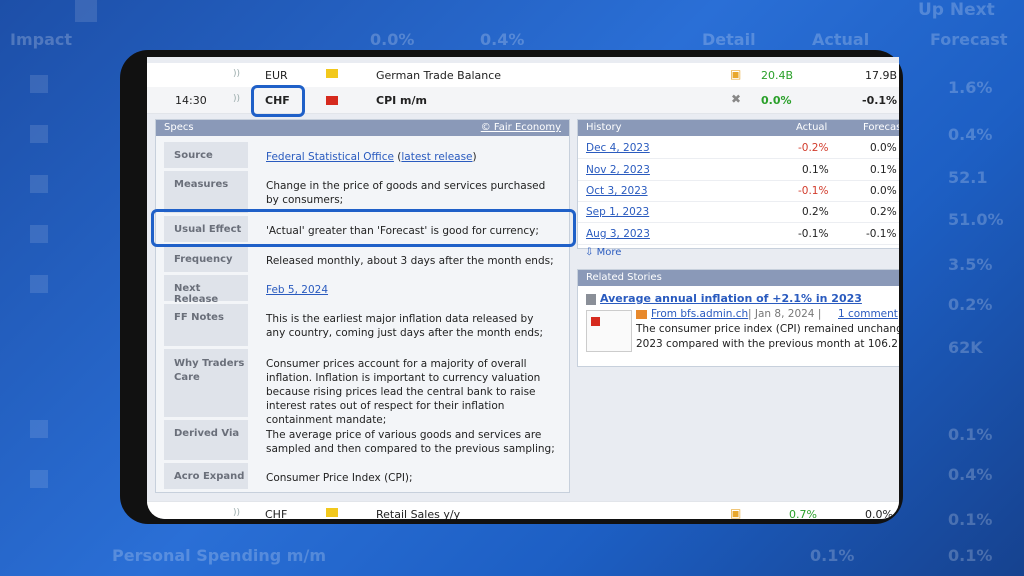 The height and width of the screenshot is (576, 1024). What do you see at coordinates (738, 234) in the screenshot?
I see `history-row: Aug 3, 2023 -0.1% -0.1%` at bounding box center [738, 234].